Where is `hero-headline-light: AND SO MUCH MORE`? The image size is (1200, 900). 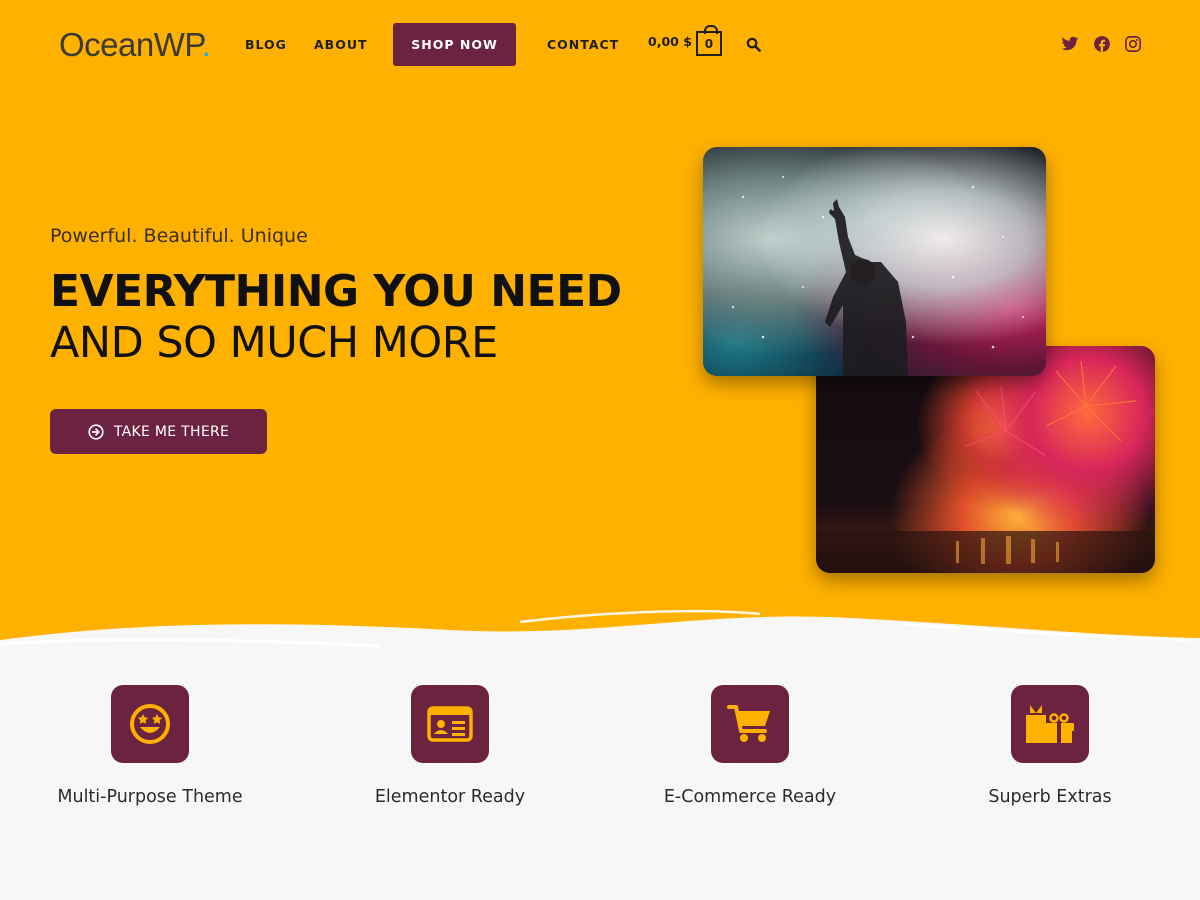
hero-headline-light: AND SO MUCH MORE is located at coordinates (274, 343).